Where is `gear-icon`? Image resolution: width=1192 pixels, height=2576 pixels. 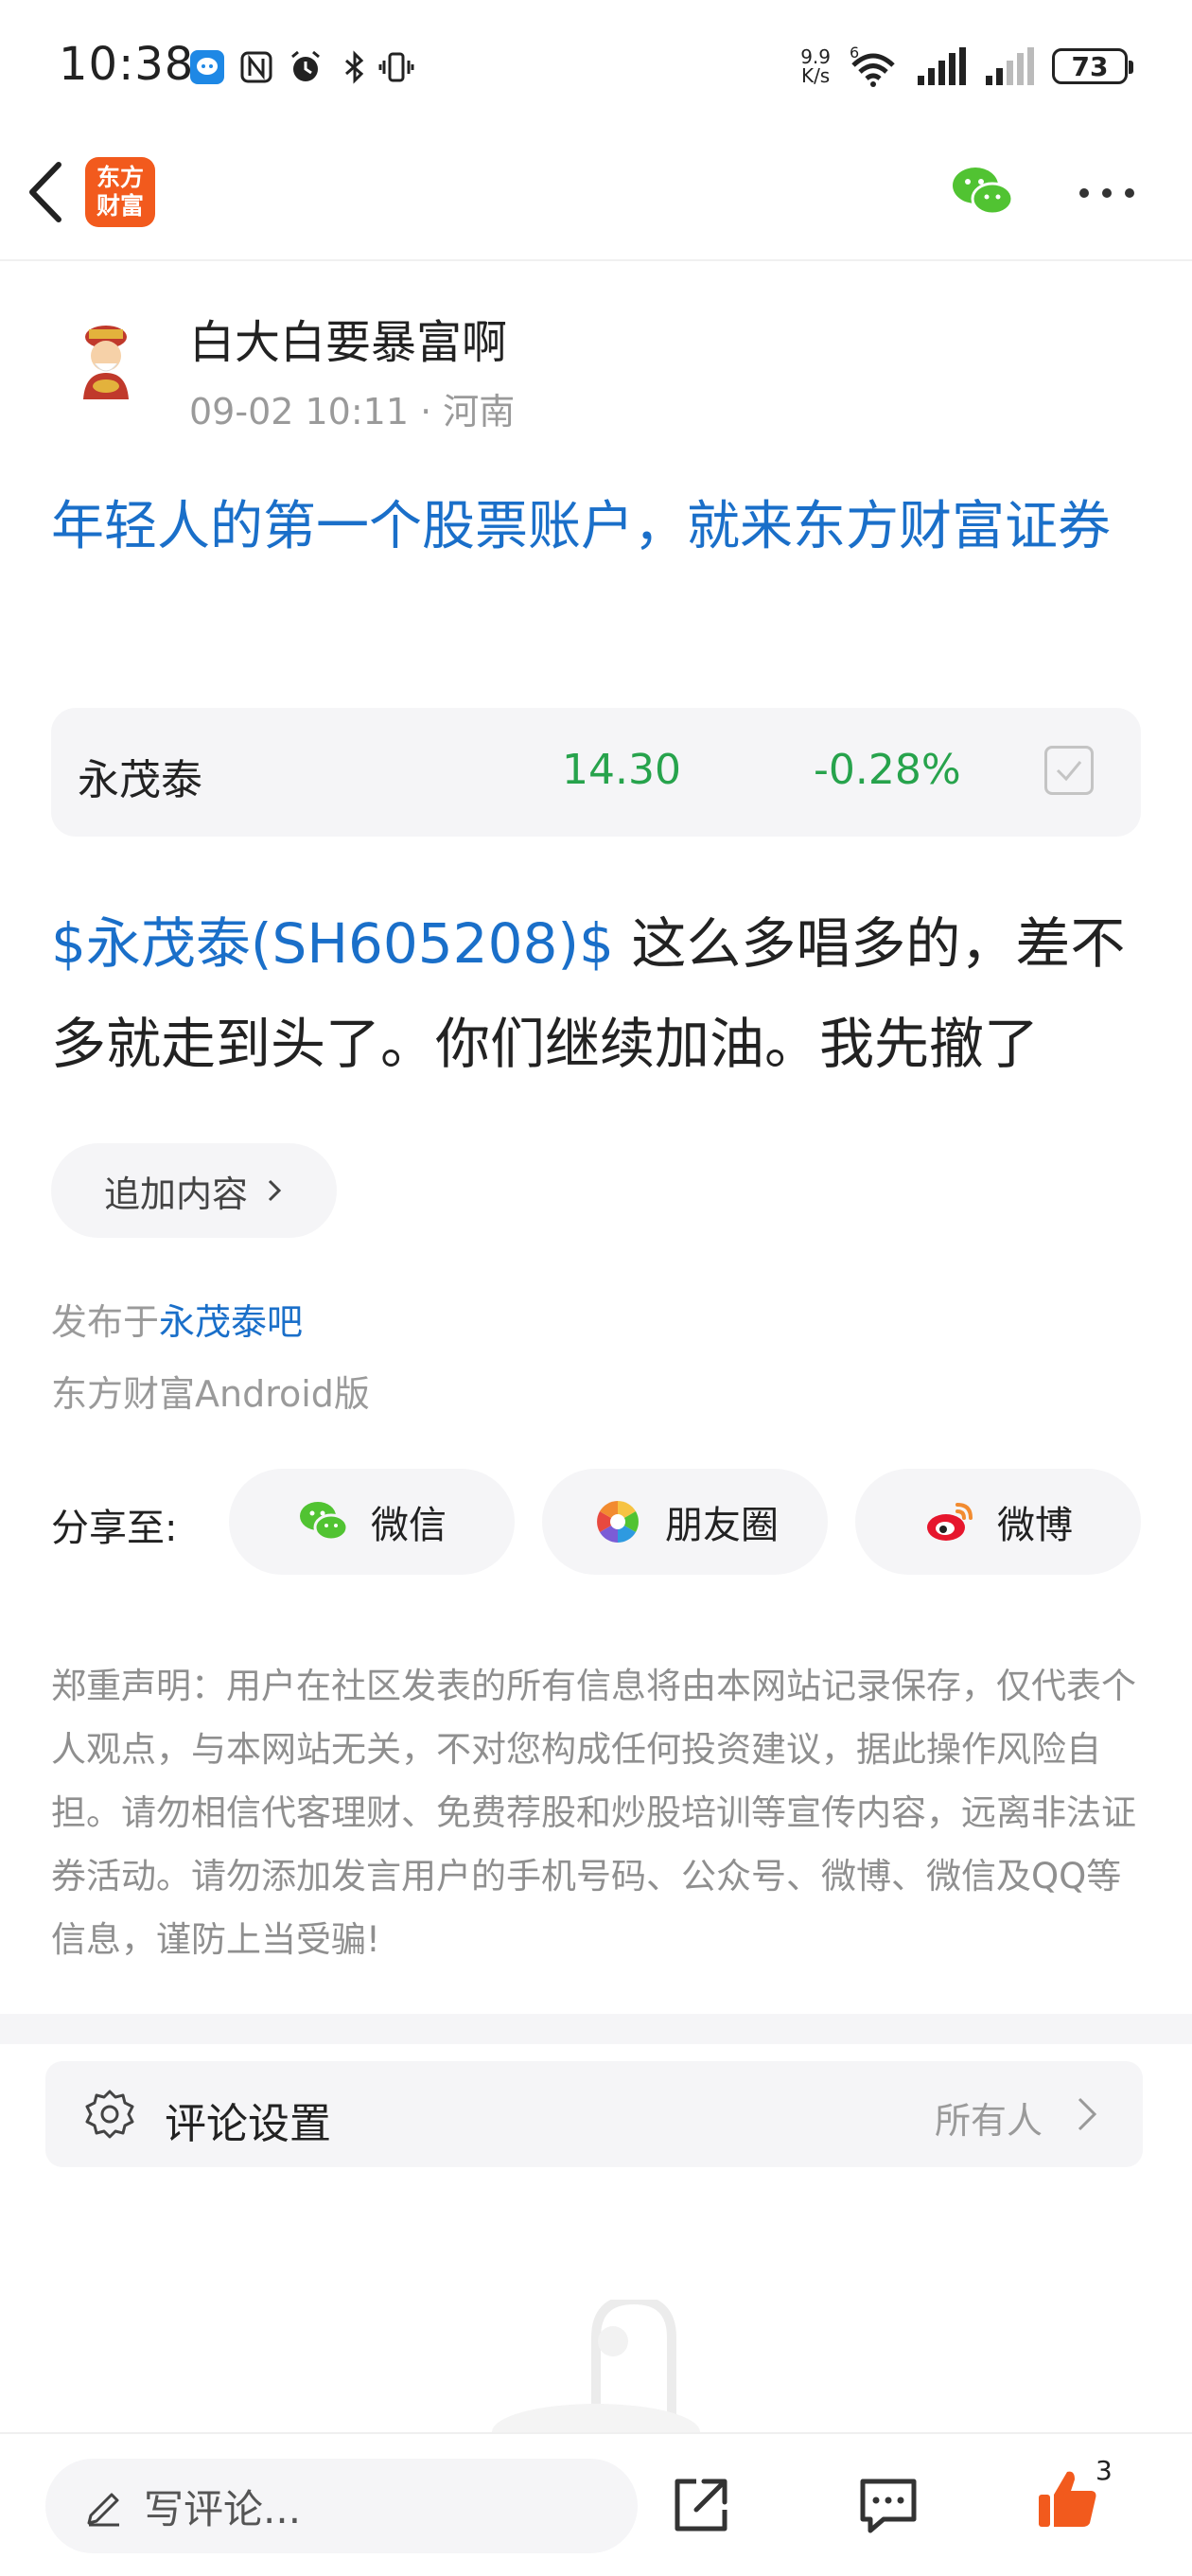 gear-icon is located at coordinates (109, 2114).